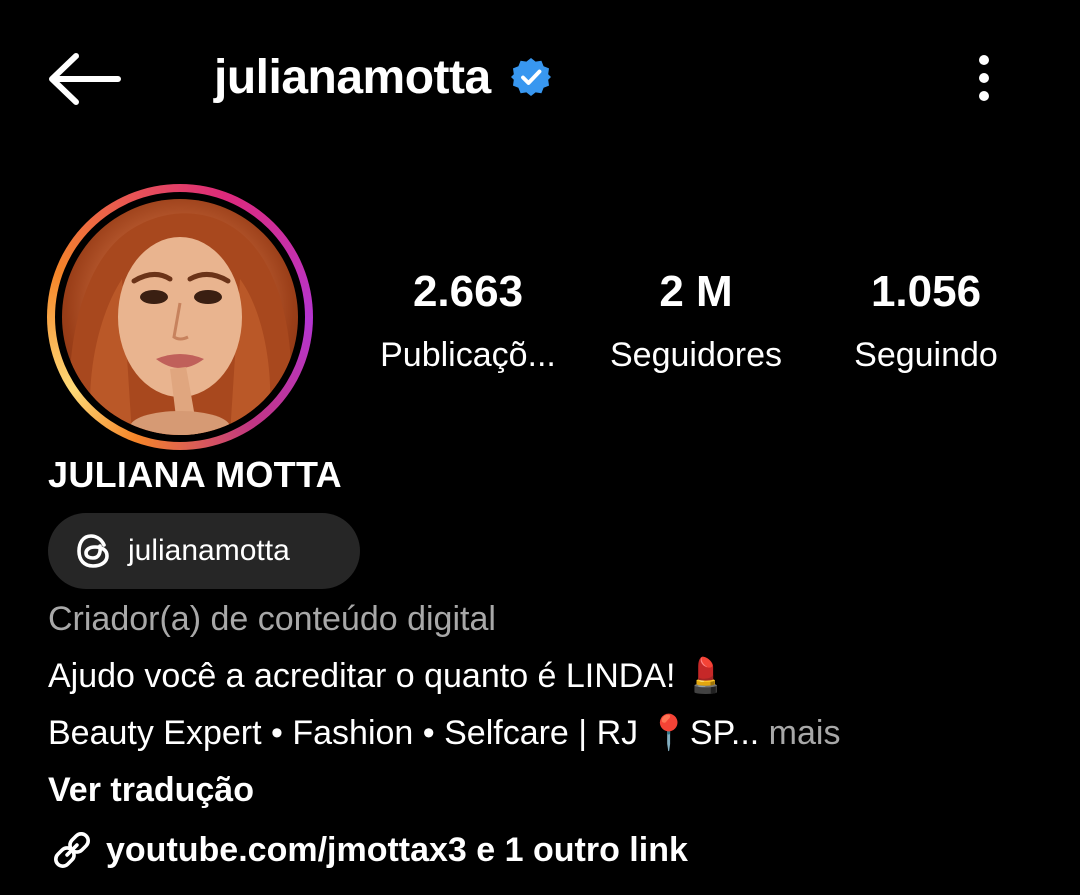 The height and width of the screenshot is (895, 1080). Describe the element at coordinates (397, 849) in the screenshot. I see `external-link-text: youtube.com/jmottax3 e 1 outro link` at that location.